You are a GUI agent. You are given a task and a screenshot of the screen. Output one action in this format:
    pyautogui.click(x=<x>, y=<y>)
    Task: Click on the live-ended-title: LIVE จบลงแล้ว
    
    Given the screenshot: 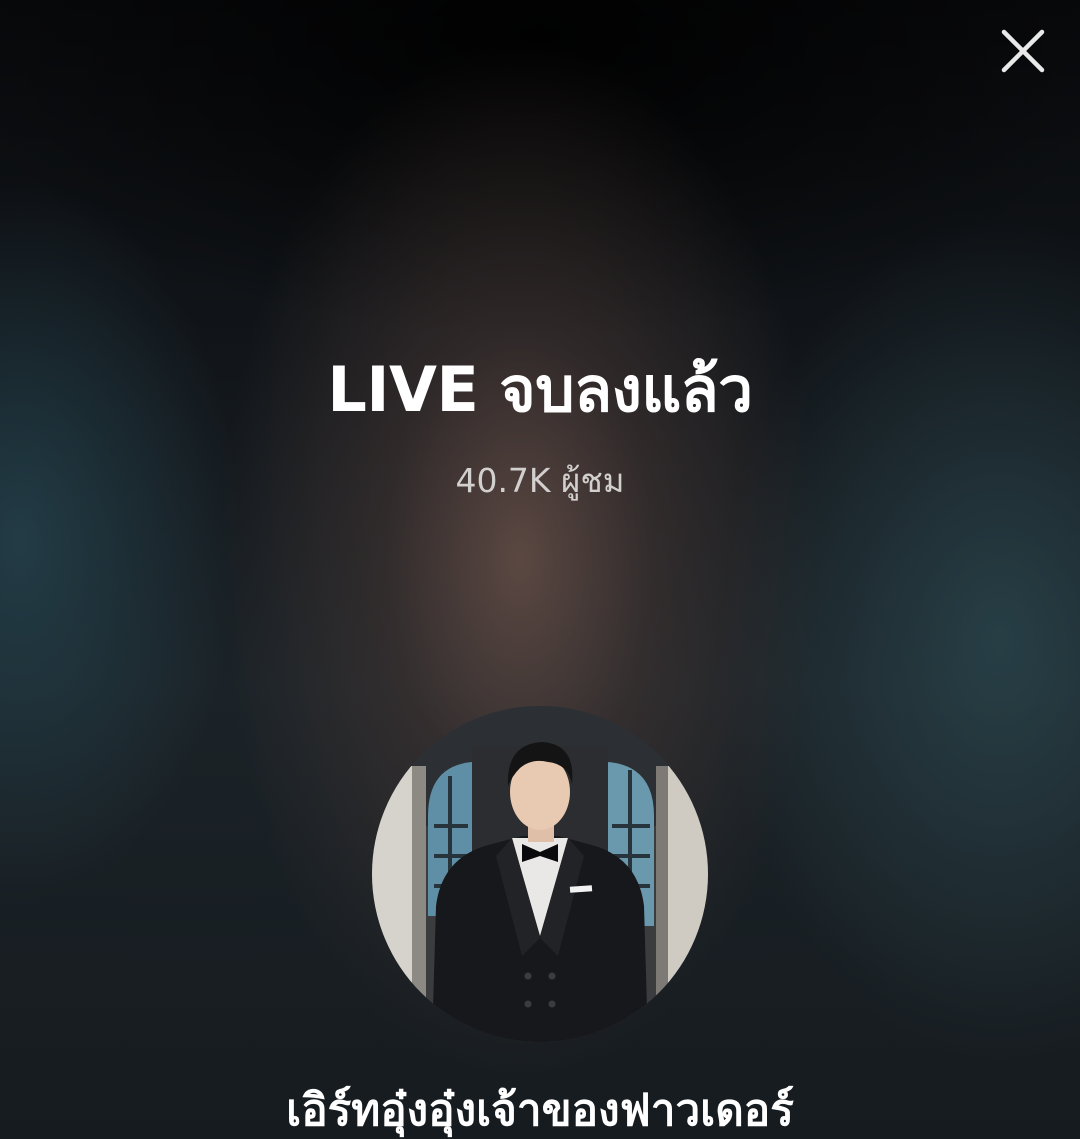 What is the action you would take?
    pyautogui.click(x=540, y=389)
    